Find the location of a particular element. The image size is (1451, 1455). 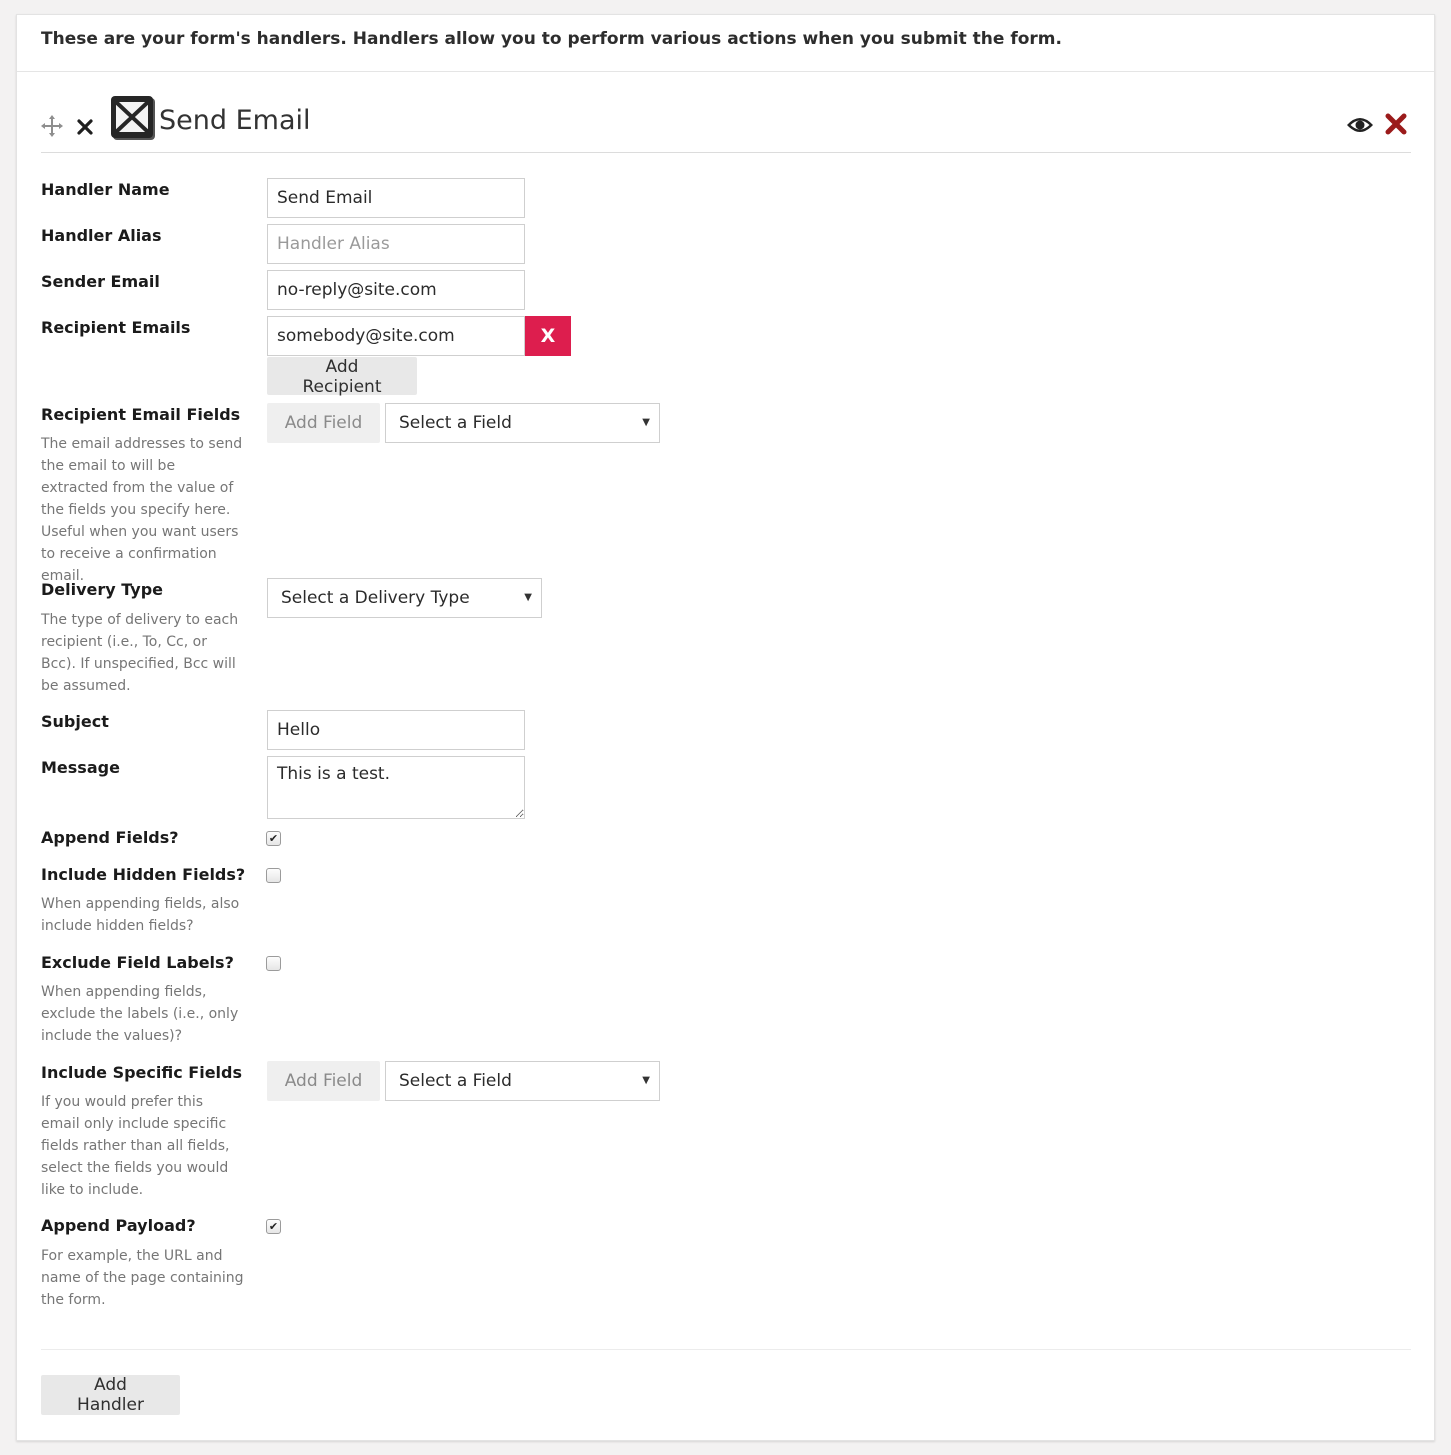

handler-alias-input is located at coordinates (396, 244).